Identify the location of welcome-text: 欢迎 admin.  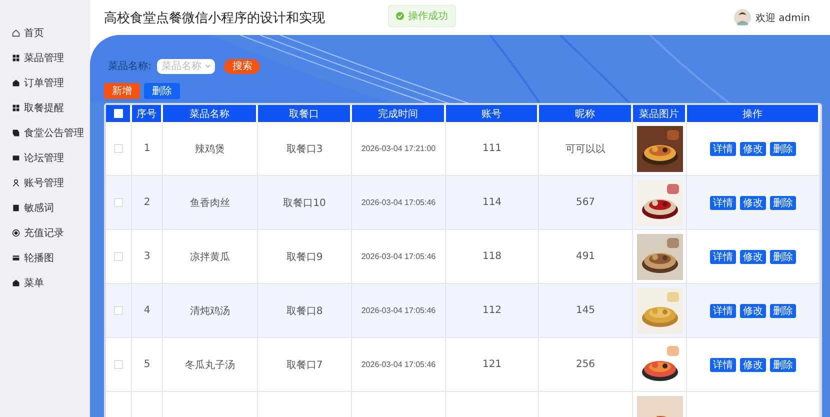
(782, 18).